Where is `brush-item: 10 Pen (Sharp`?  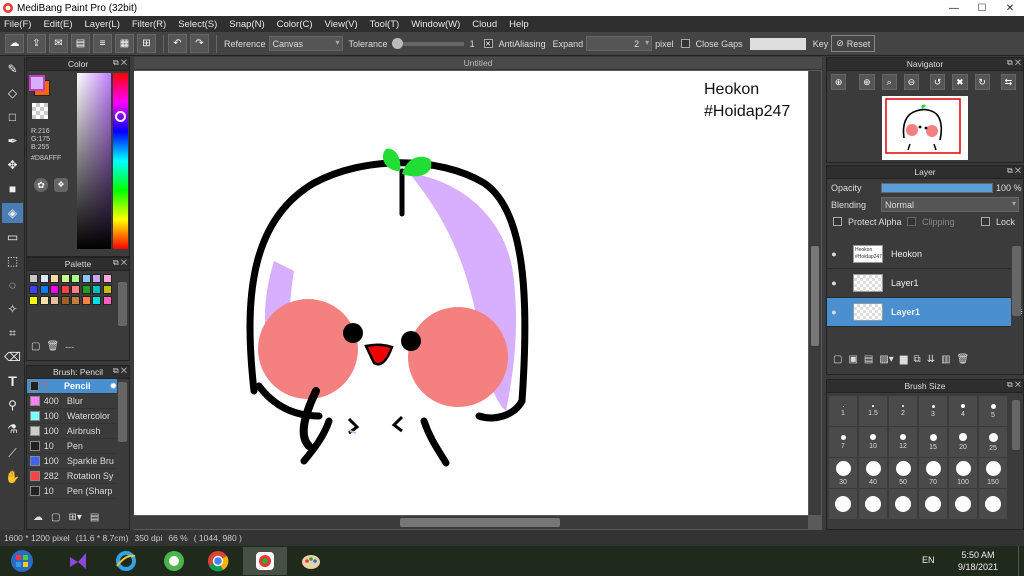
brush-item: 10 Pen (Sharp is located at coordinates (72, 491).